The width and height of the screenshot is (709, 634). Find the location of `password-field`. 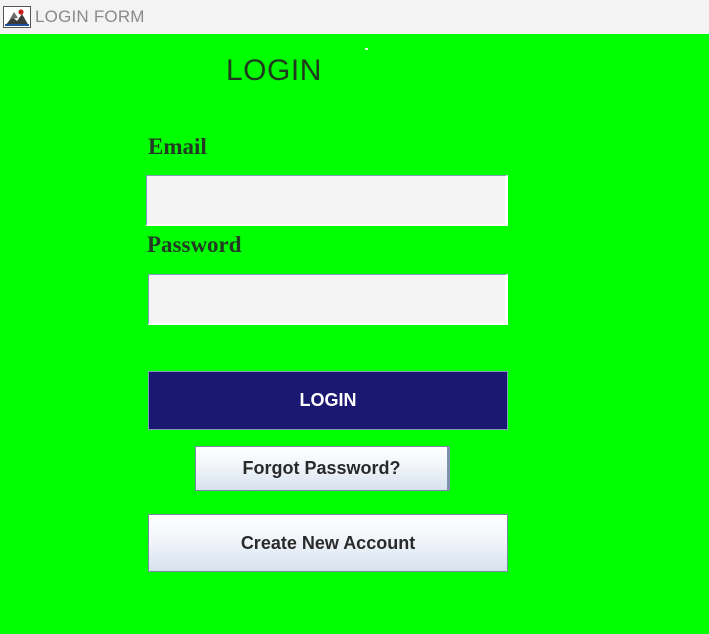

password-field is located at coordinates (328, 299).